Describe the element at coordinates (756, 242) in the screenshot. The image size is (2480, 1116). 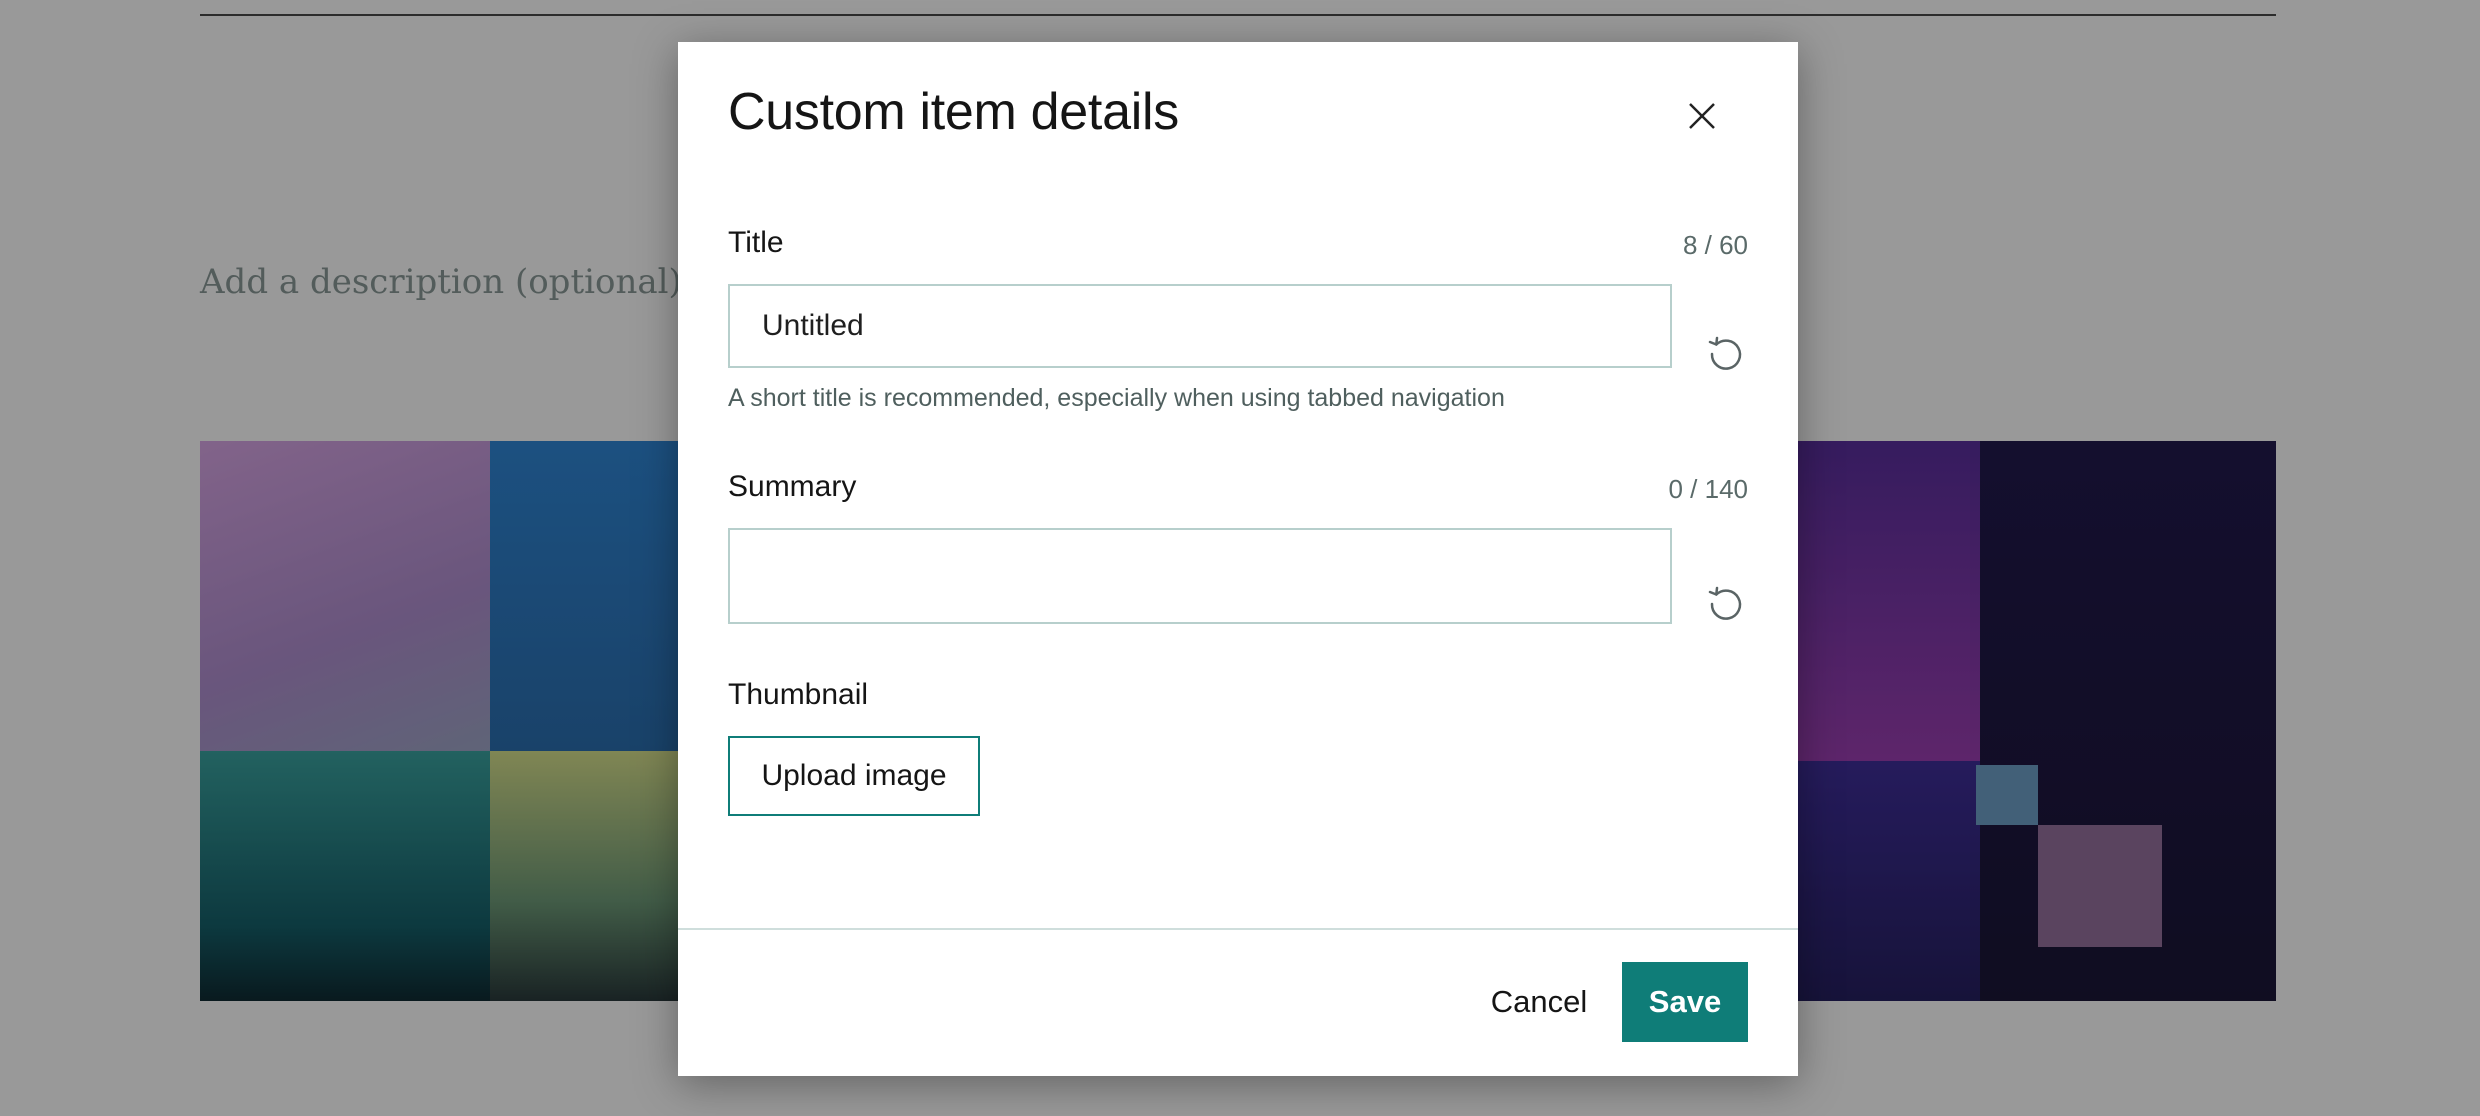
I see `title-label: Title` at that location.